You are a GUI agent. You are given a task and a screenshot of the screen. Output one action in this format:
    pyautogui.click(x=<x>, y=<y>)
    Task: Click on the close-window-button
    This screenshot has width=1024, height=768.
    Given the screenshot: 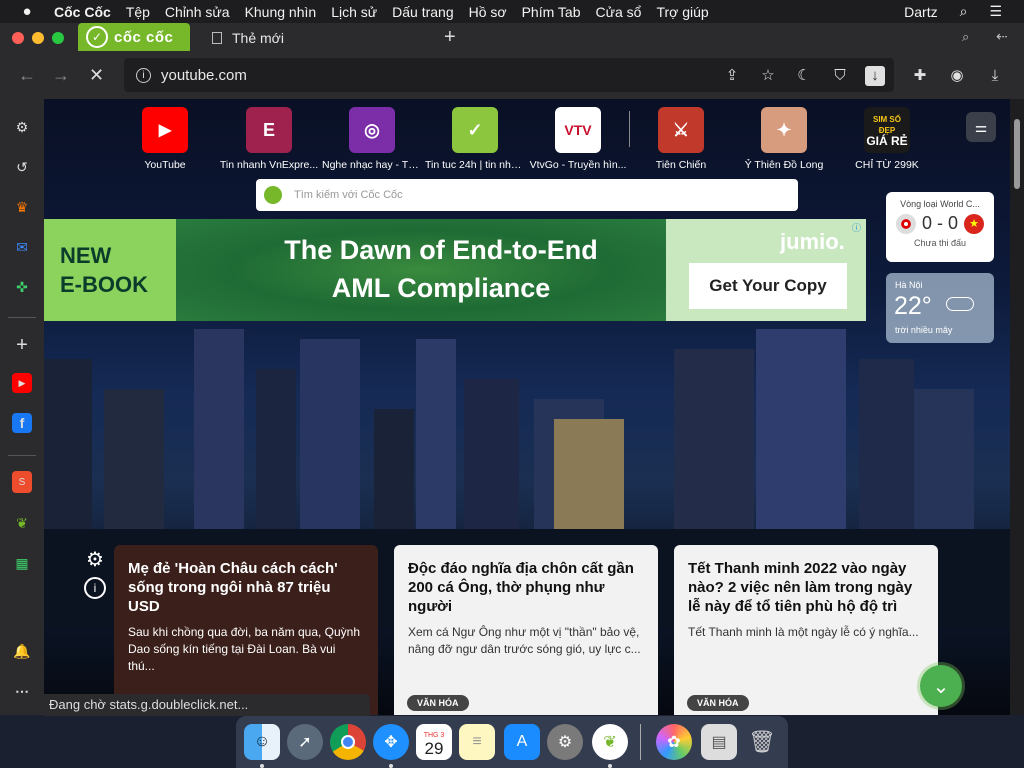 What is the action you would take?
    pyautogui.click(x=18, y=38)
    